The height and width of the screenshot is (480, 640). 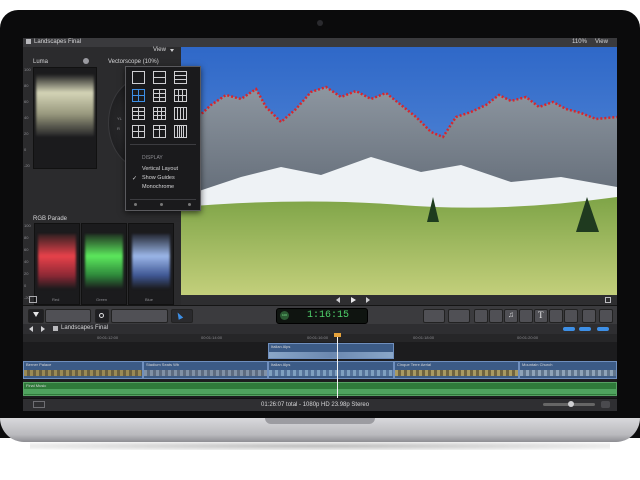 I want to click on back-arrow-icon, so click(x=31, y=329).